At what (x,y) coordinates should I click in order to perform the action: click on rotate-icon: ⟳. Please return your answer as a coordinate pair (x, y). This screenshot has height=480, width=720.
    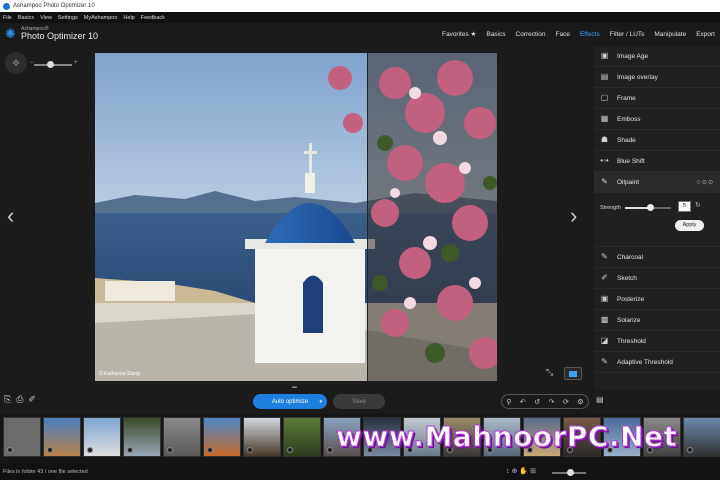
    Looking at the image, I should click on (566, 402).